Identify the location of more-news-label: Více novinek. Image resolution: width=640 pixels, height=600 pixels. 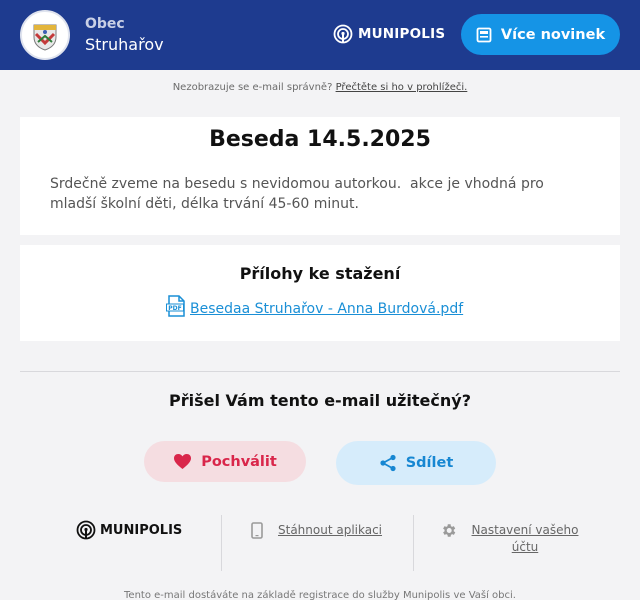
(553, 34).